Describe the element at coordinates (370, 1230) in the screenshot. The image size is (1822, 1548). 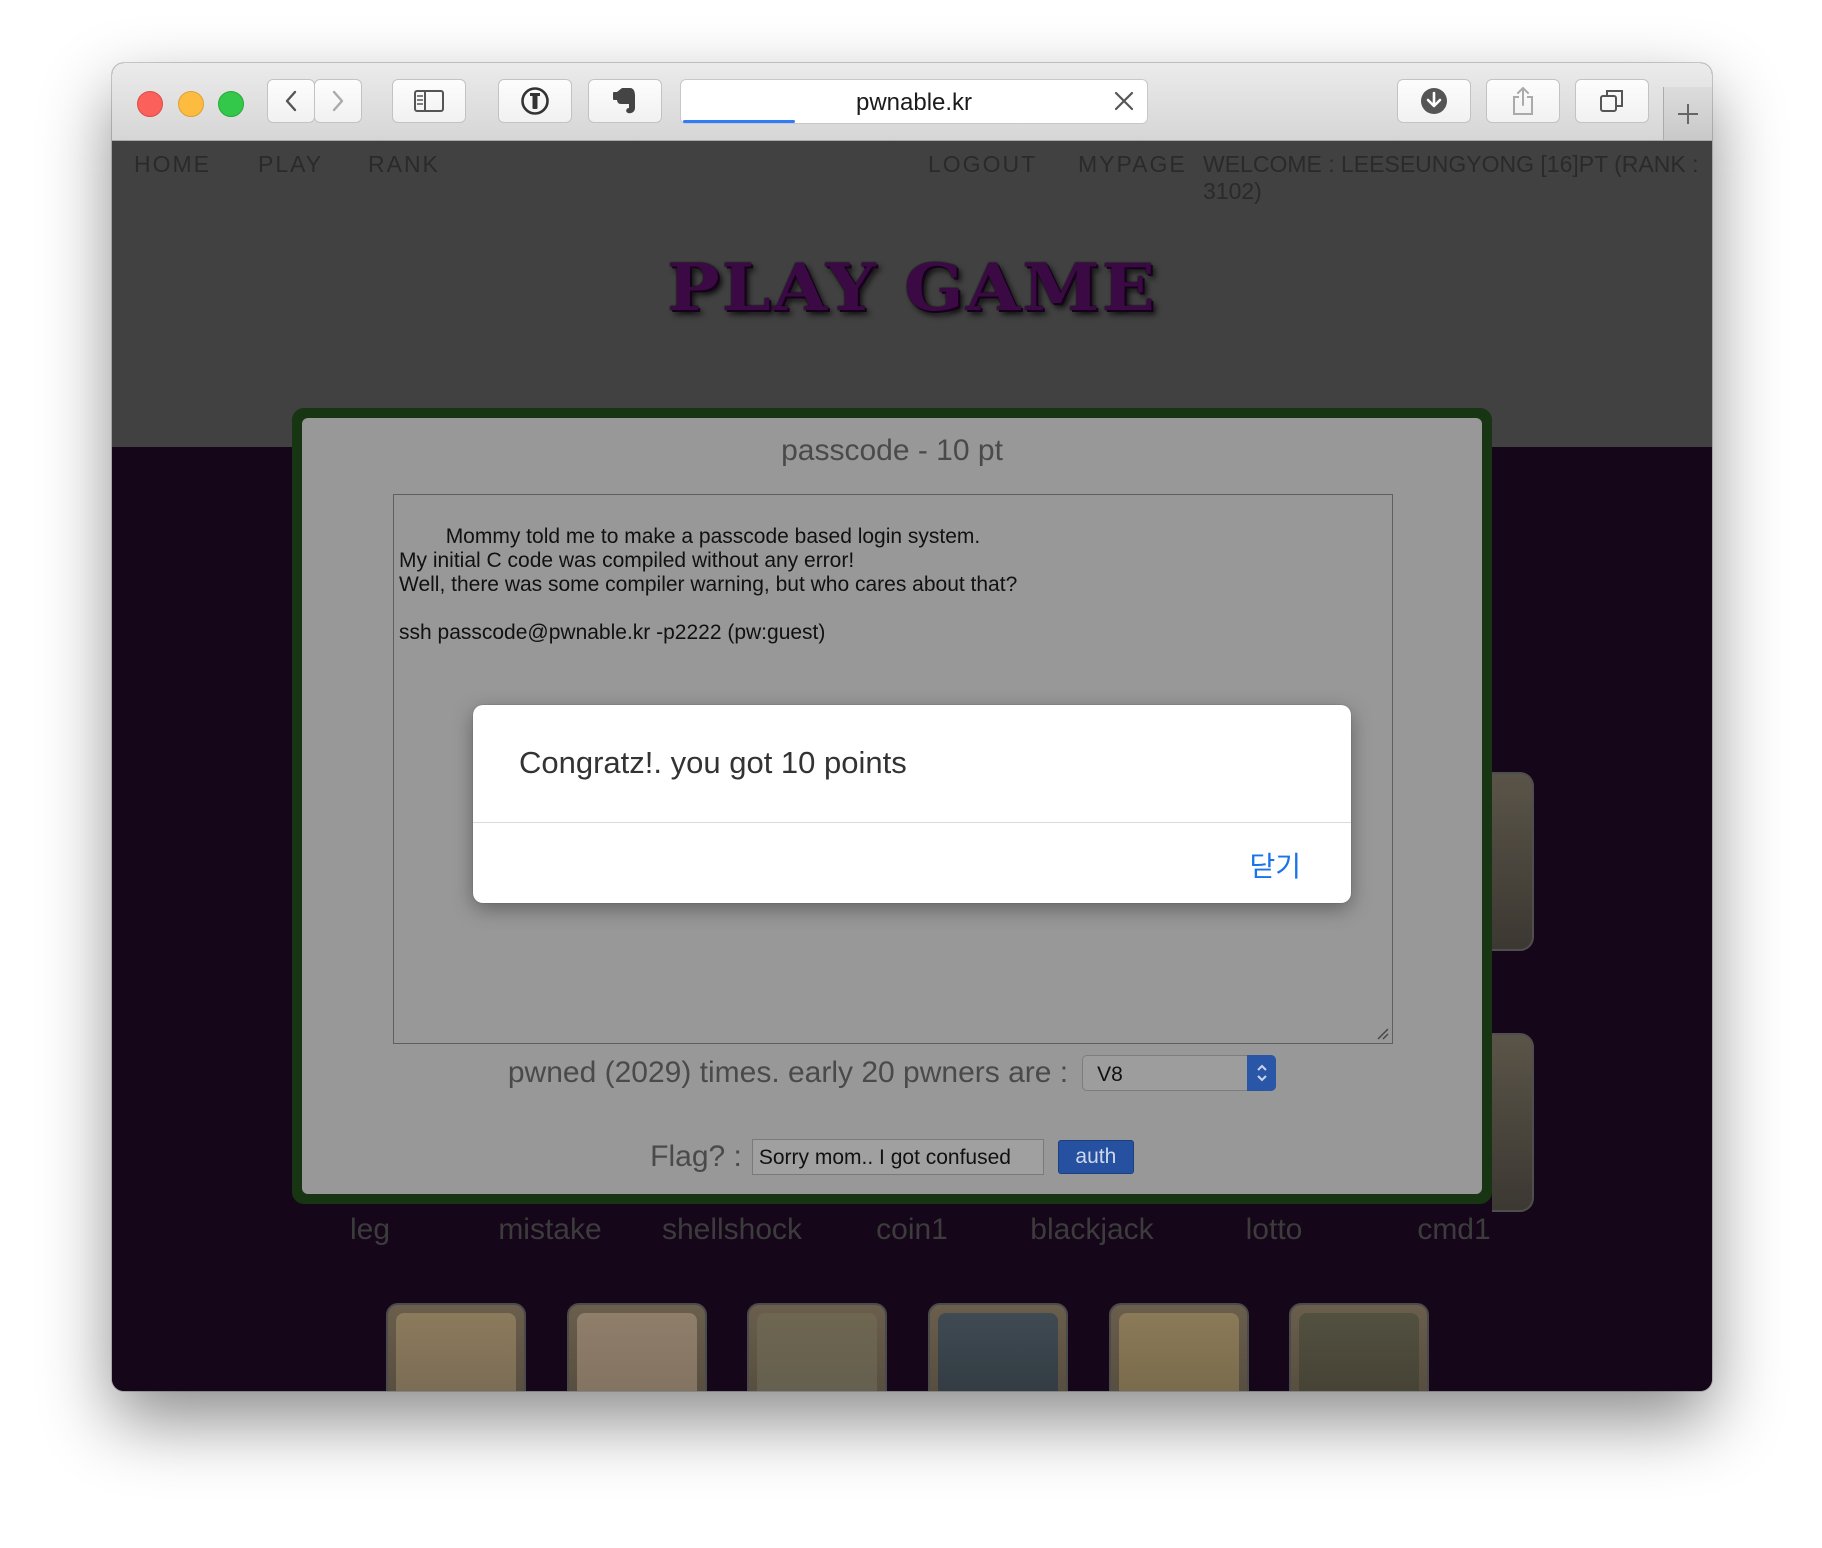
I see `challenge-label: leg` at that location.